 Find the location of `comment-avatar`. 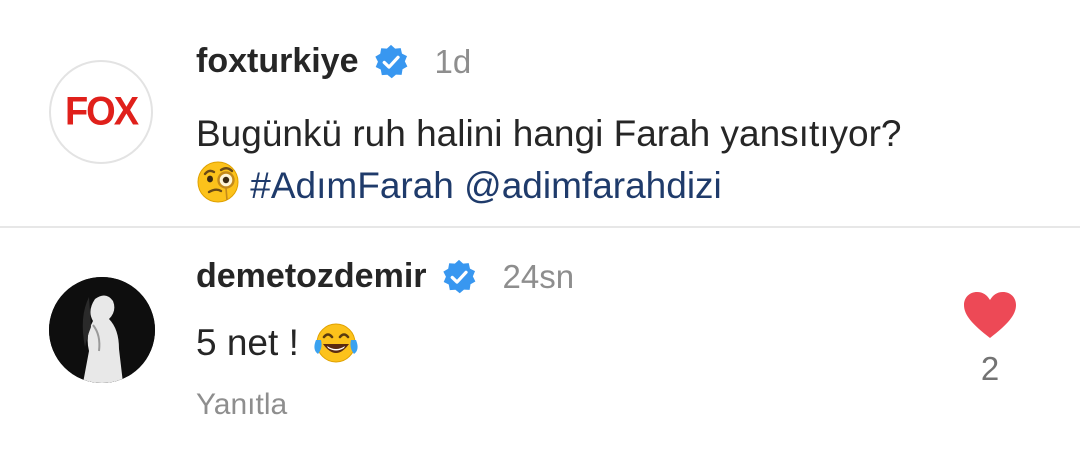

comment-avatar is located at coordinates (102, 330).